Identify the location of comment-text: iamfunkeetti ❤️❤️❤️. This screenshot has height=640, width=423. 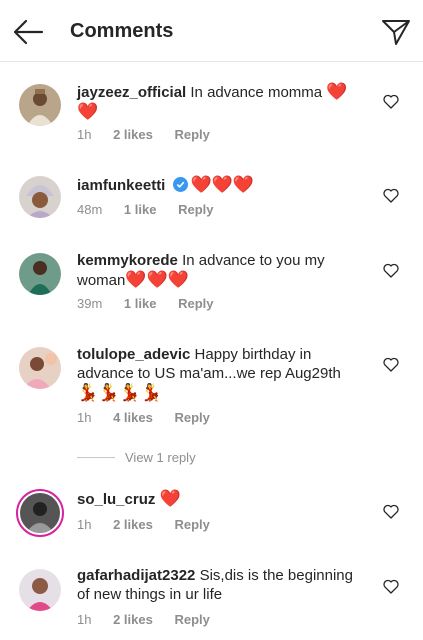
(222, 185).